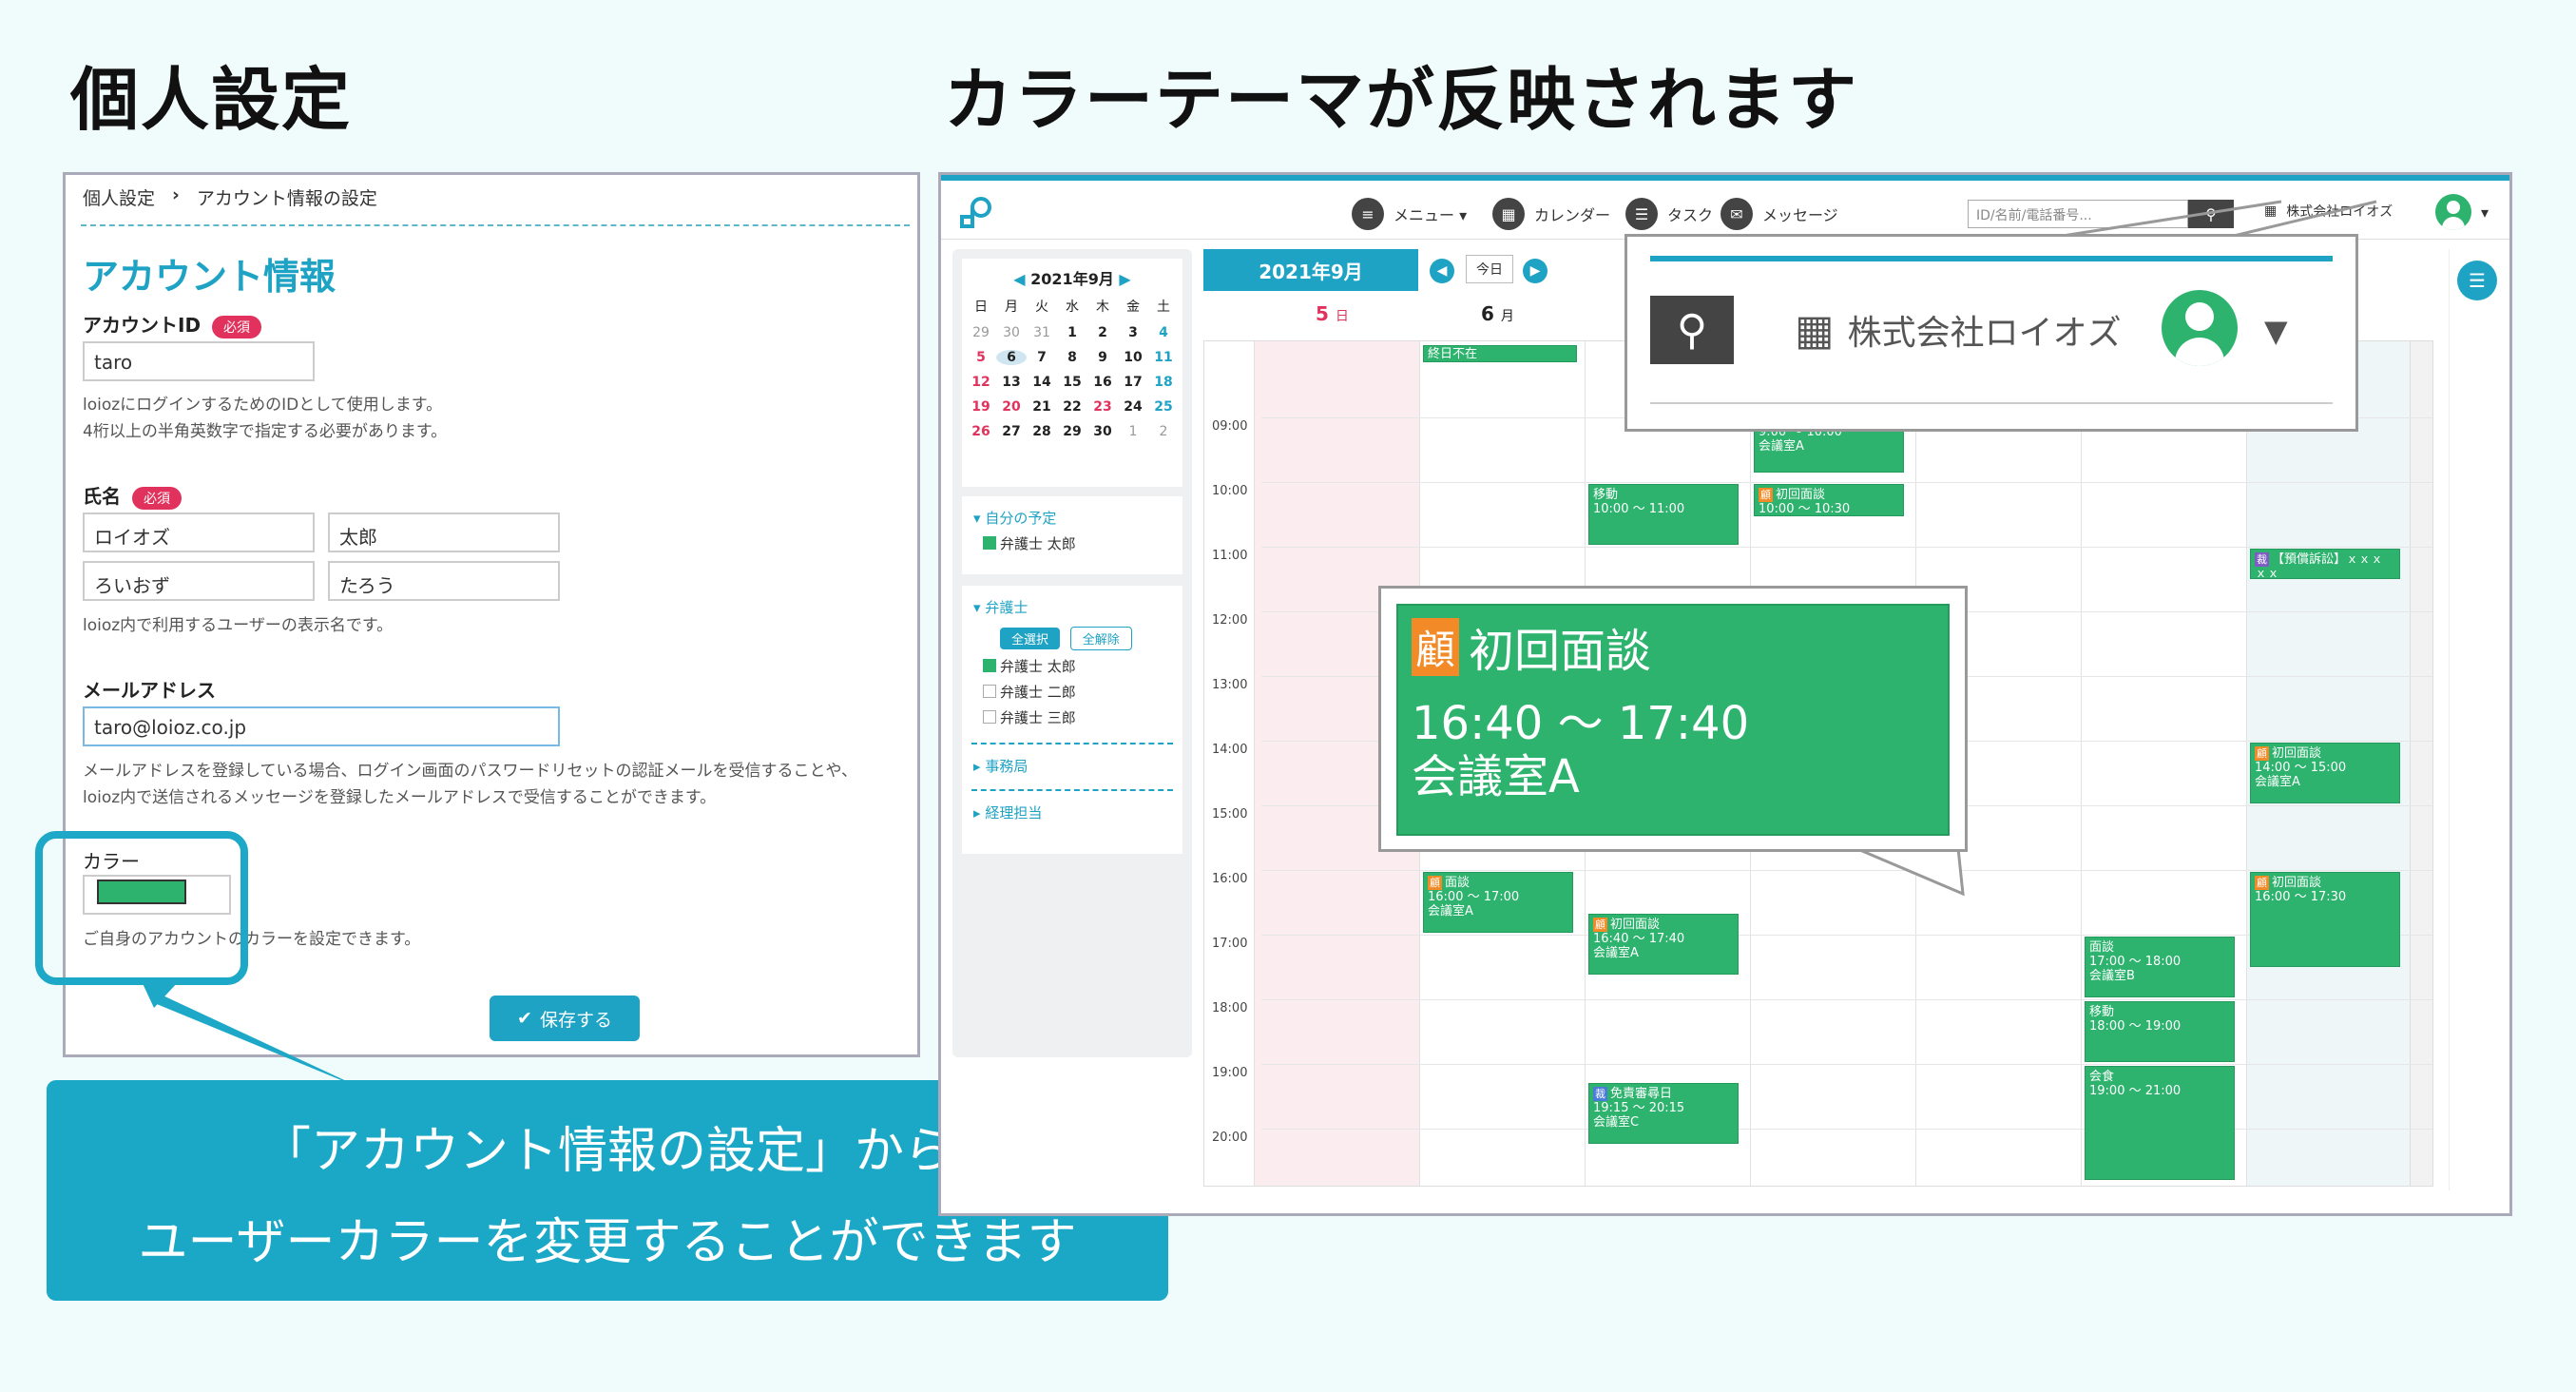 Image resolution: width=2576 pixels, height=1392 pixels. Describe the element at coordinates (1692, 330) in the screenshot. I see `zoom-search-button: ⚲` at that location.